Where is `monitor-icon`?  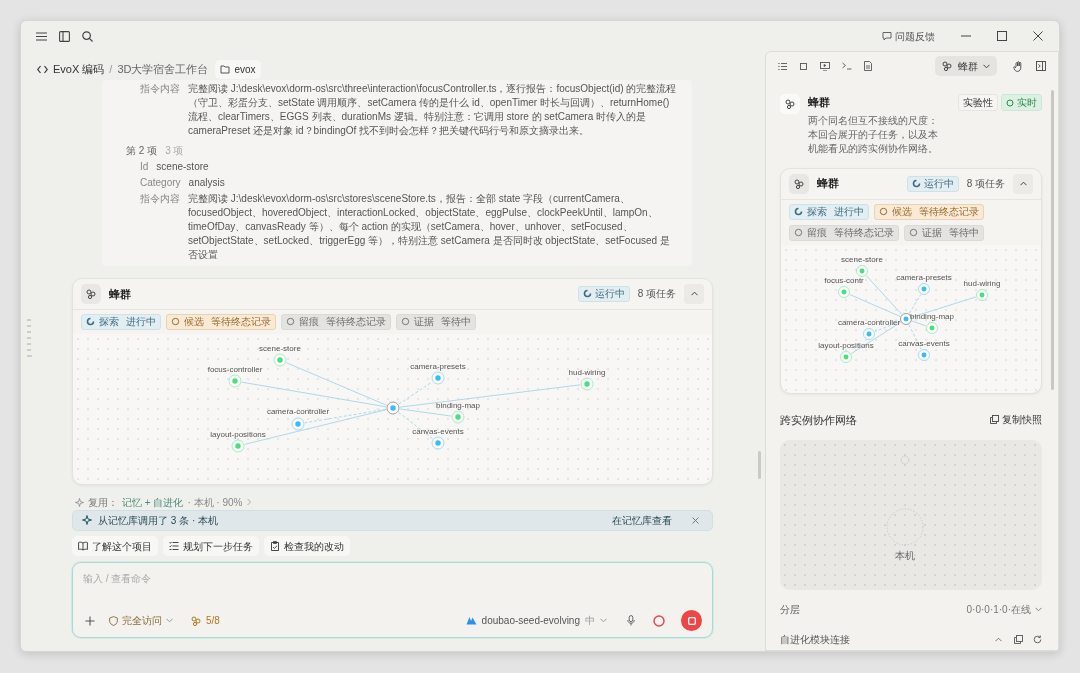
monitor-icon is located at coordinates (825, 66).